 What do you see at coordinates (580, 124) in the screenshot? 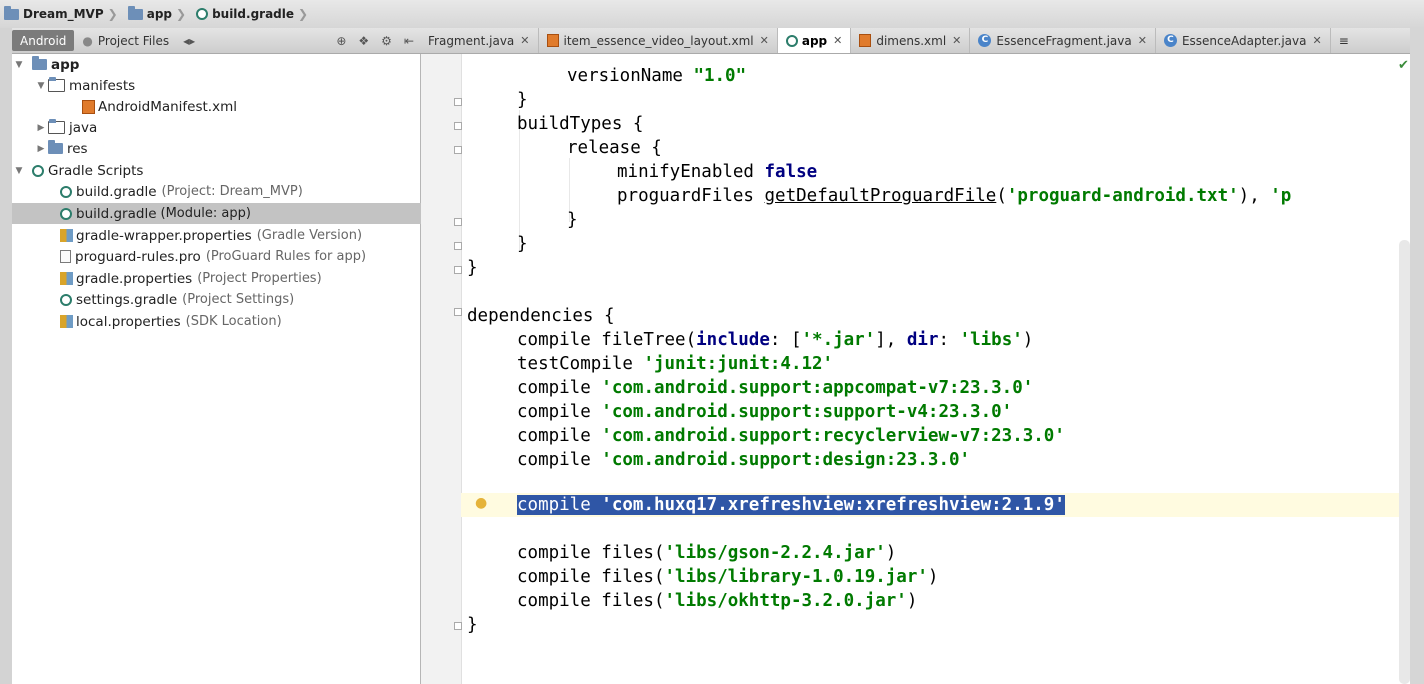
I see `code-line: buildTypes {` at bounding box center [580, 124].